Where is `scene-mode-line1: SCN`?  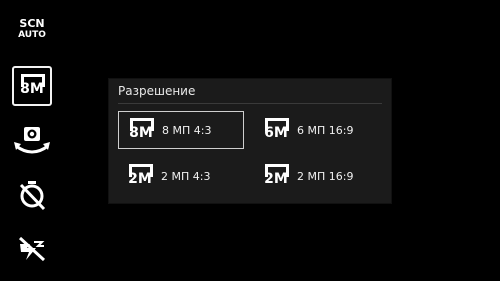
scene-mode-line1: SCN is located at coordinates (32, 23).